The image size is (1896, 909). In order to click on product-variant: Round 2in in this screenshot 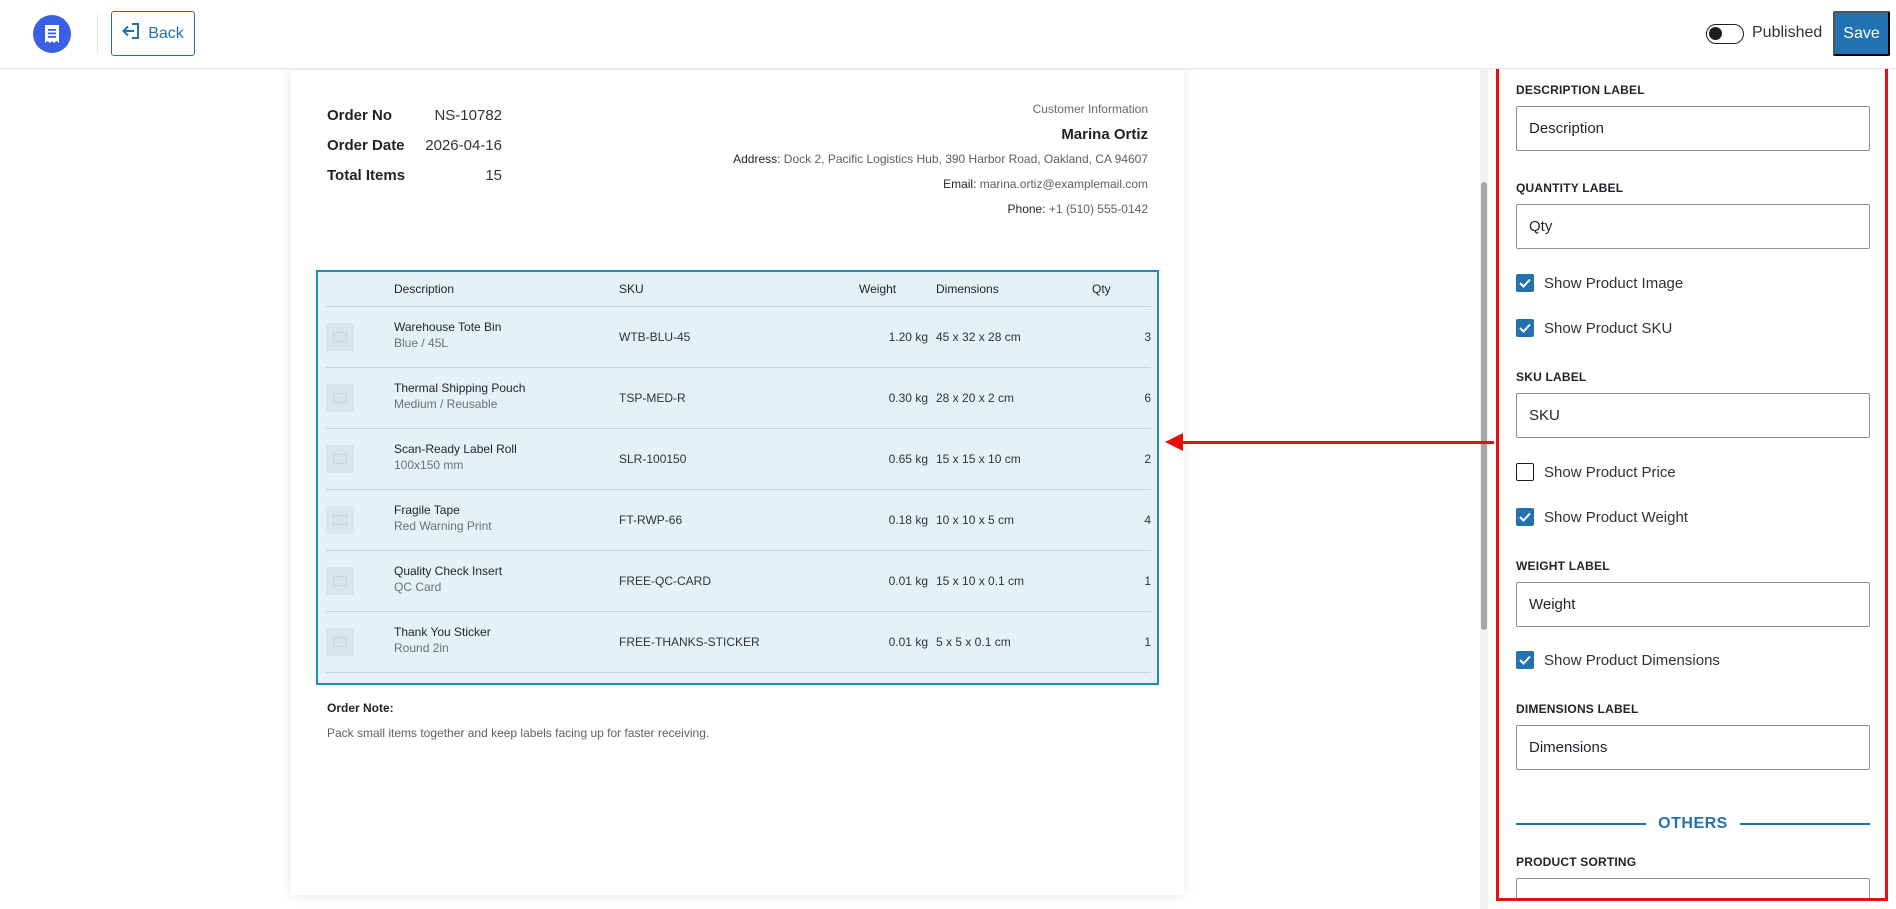, I will do `click(421, 648)`.